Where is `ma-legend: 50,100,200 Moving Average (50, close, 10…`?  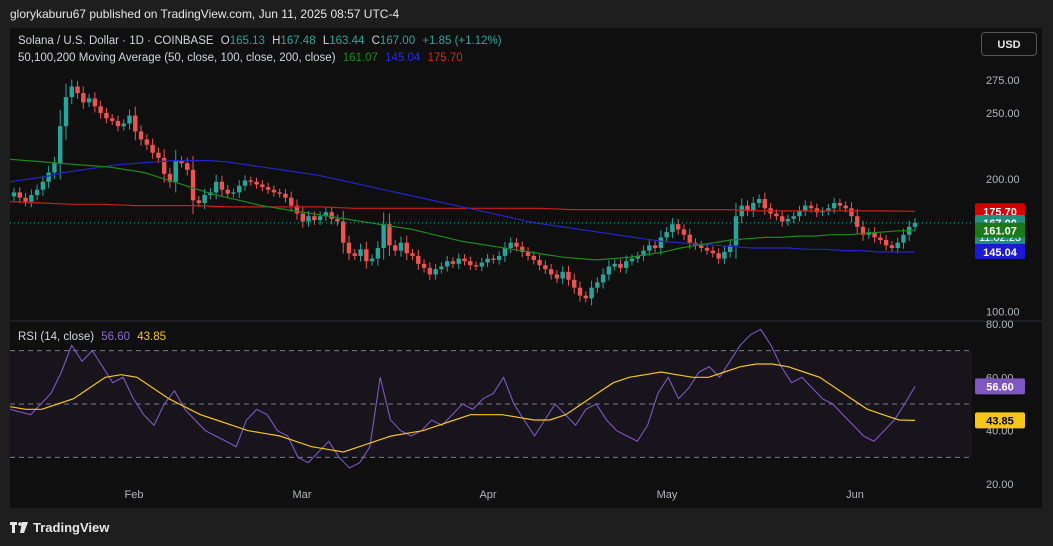
ma-legend: 50,100,200 Moving Average (50, close, 10… is located at coordinates (242, 58).